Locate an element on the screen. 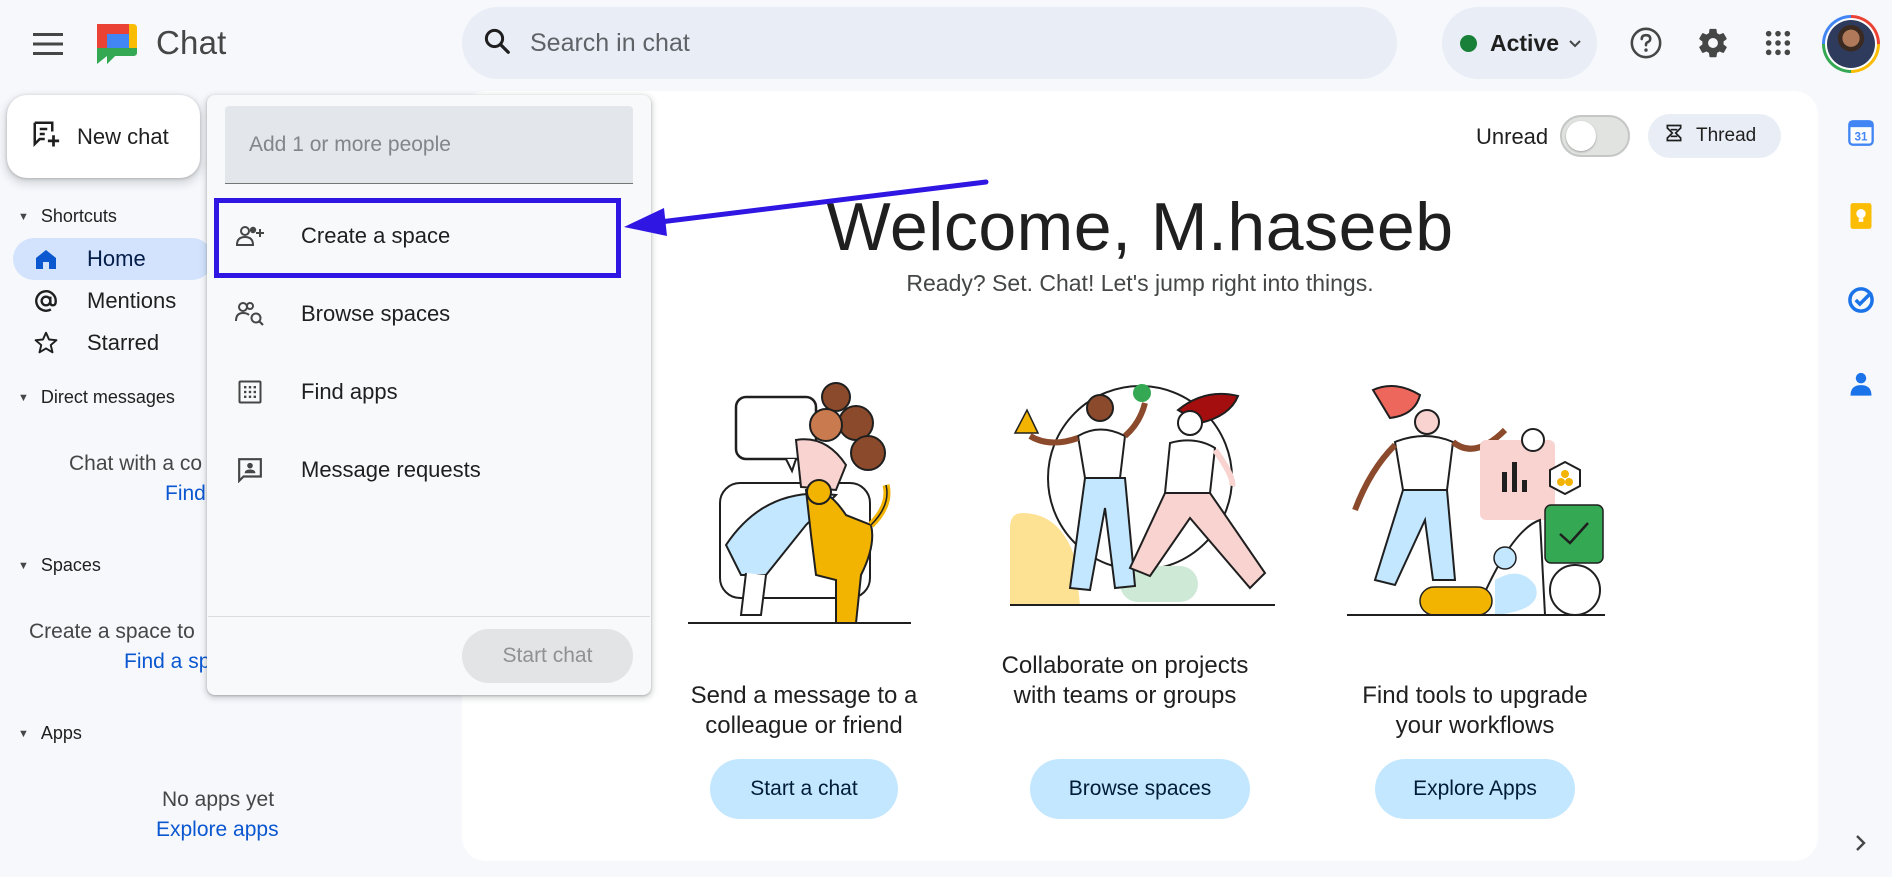  search-icon is located at coordinates (497, 43).